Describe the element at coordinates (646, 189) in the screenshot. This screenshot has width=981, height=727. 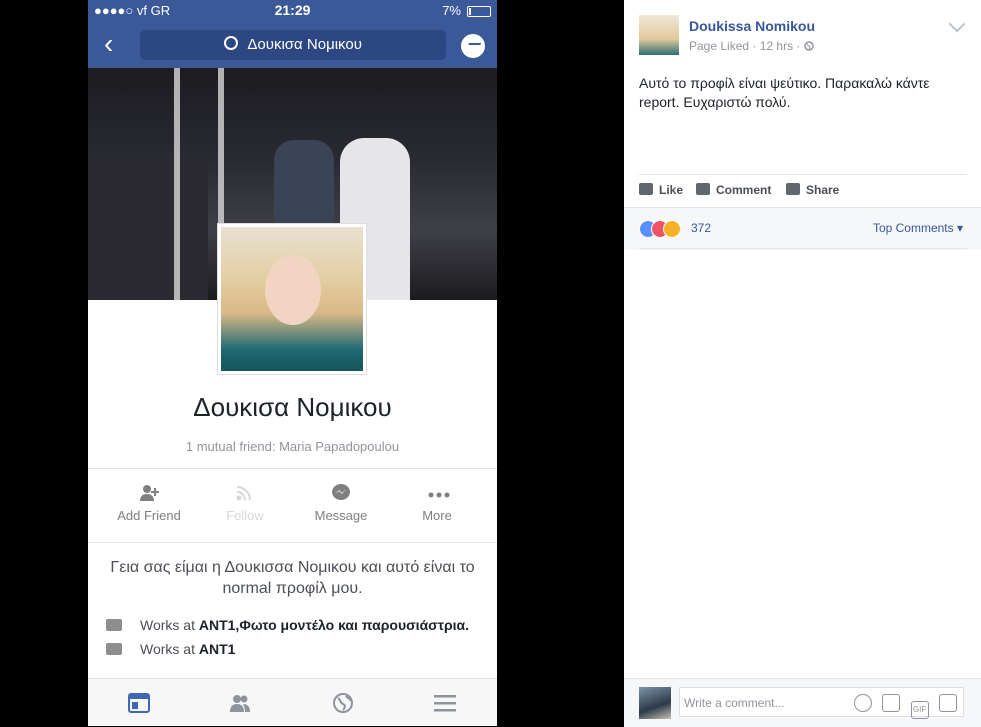
I see `thumbs-up-icon` at that location.